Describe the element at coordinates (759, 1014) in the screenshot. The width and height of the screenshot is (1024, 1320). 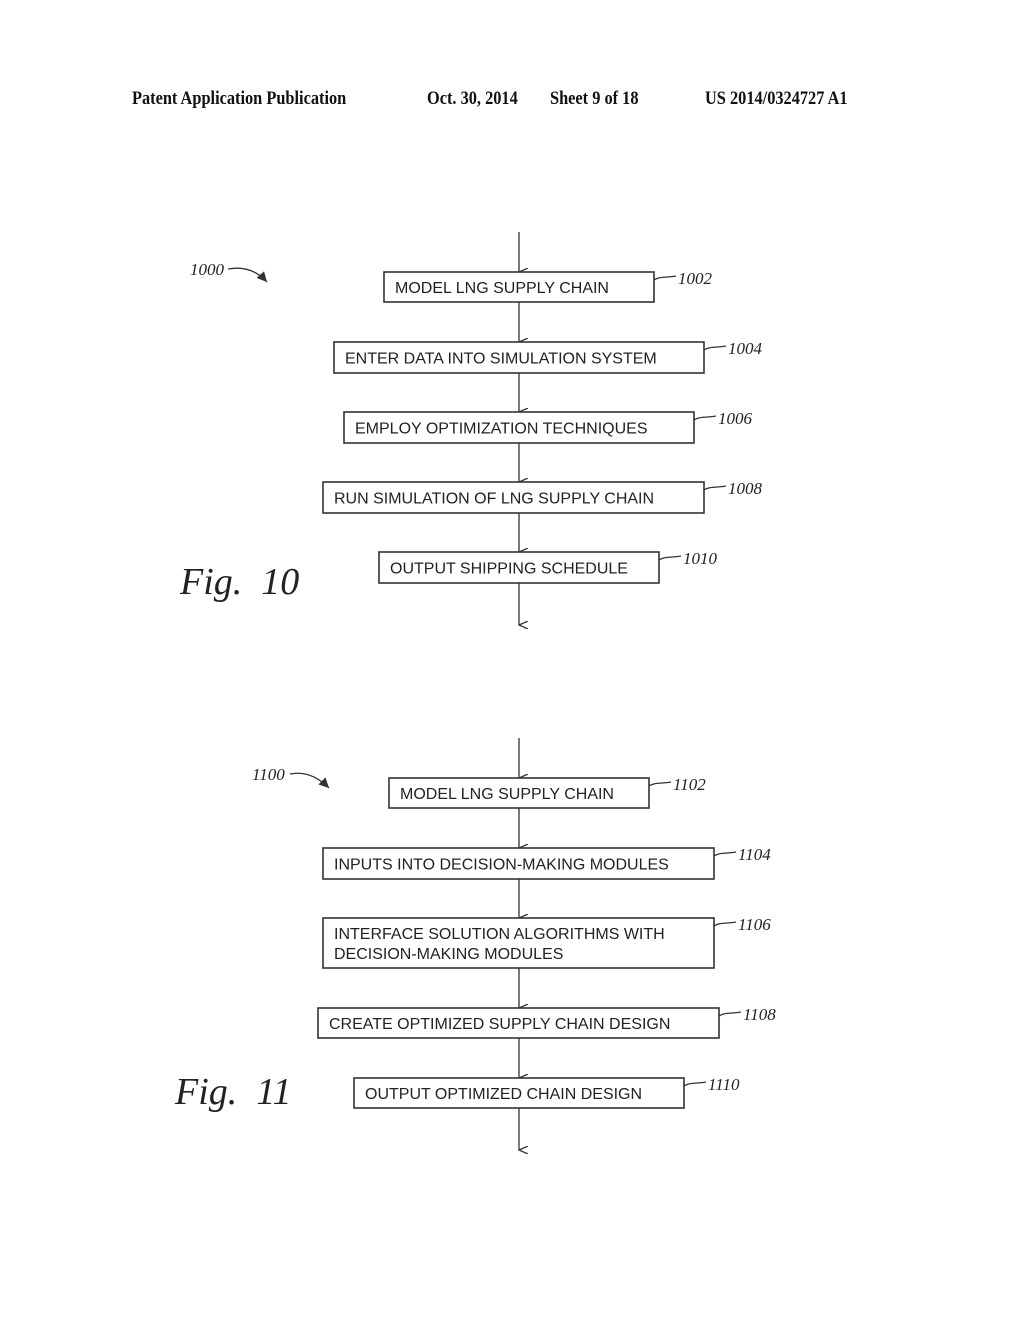
I see `step-reference-numeral: 1108` at that location.